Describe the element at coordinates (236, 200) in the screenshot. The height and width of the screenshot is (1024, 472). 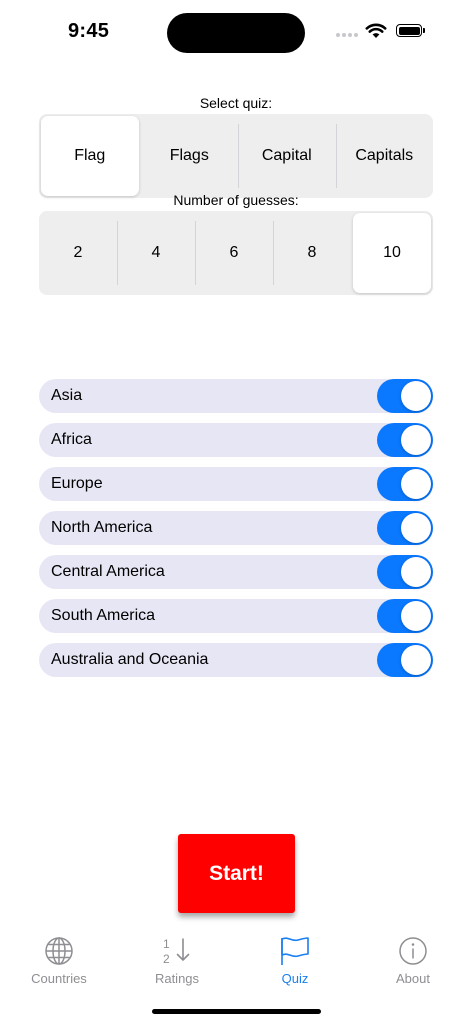
I see `number-of-guesses-label: Number of guesses:` at that location.